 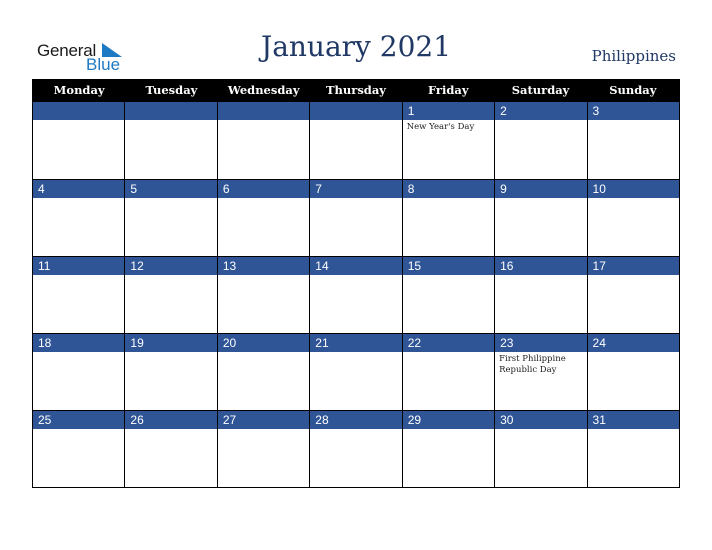 What do you see at coordinates (79, 218) in the screenshot?
I see `day-cell: 4` at bounding box center [79, 218].